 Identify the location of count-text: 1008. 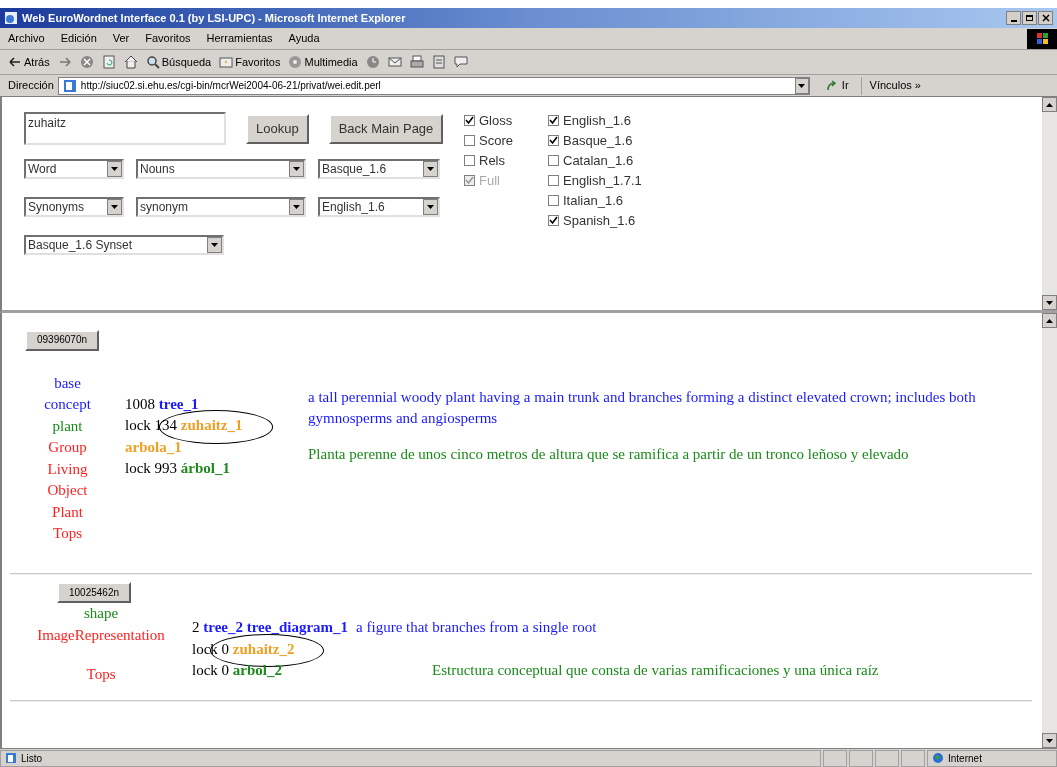
(140, 403).